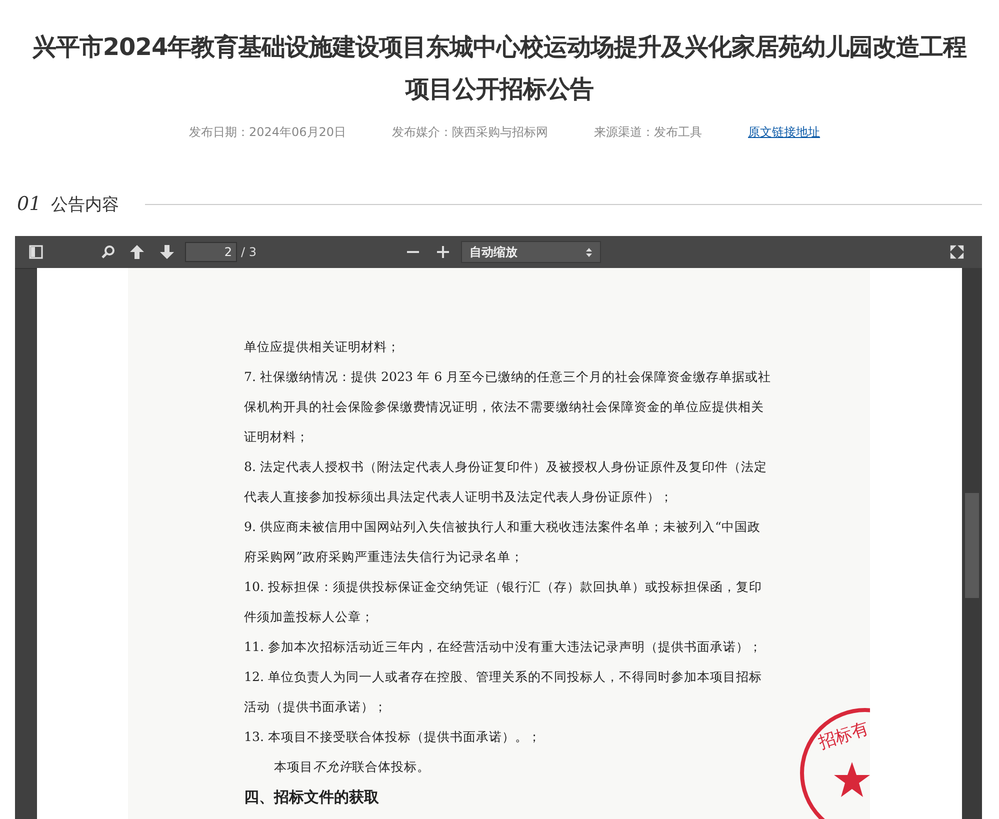  What do you see at coordinates (503, 587) in the screenshot?
I see `document-text: 10. 投标担保：须提供投标保证金交纳凭证（银行汇（存）款回执单）或投标担保函，复印` at bounding box center [503, 587].